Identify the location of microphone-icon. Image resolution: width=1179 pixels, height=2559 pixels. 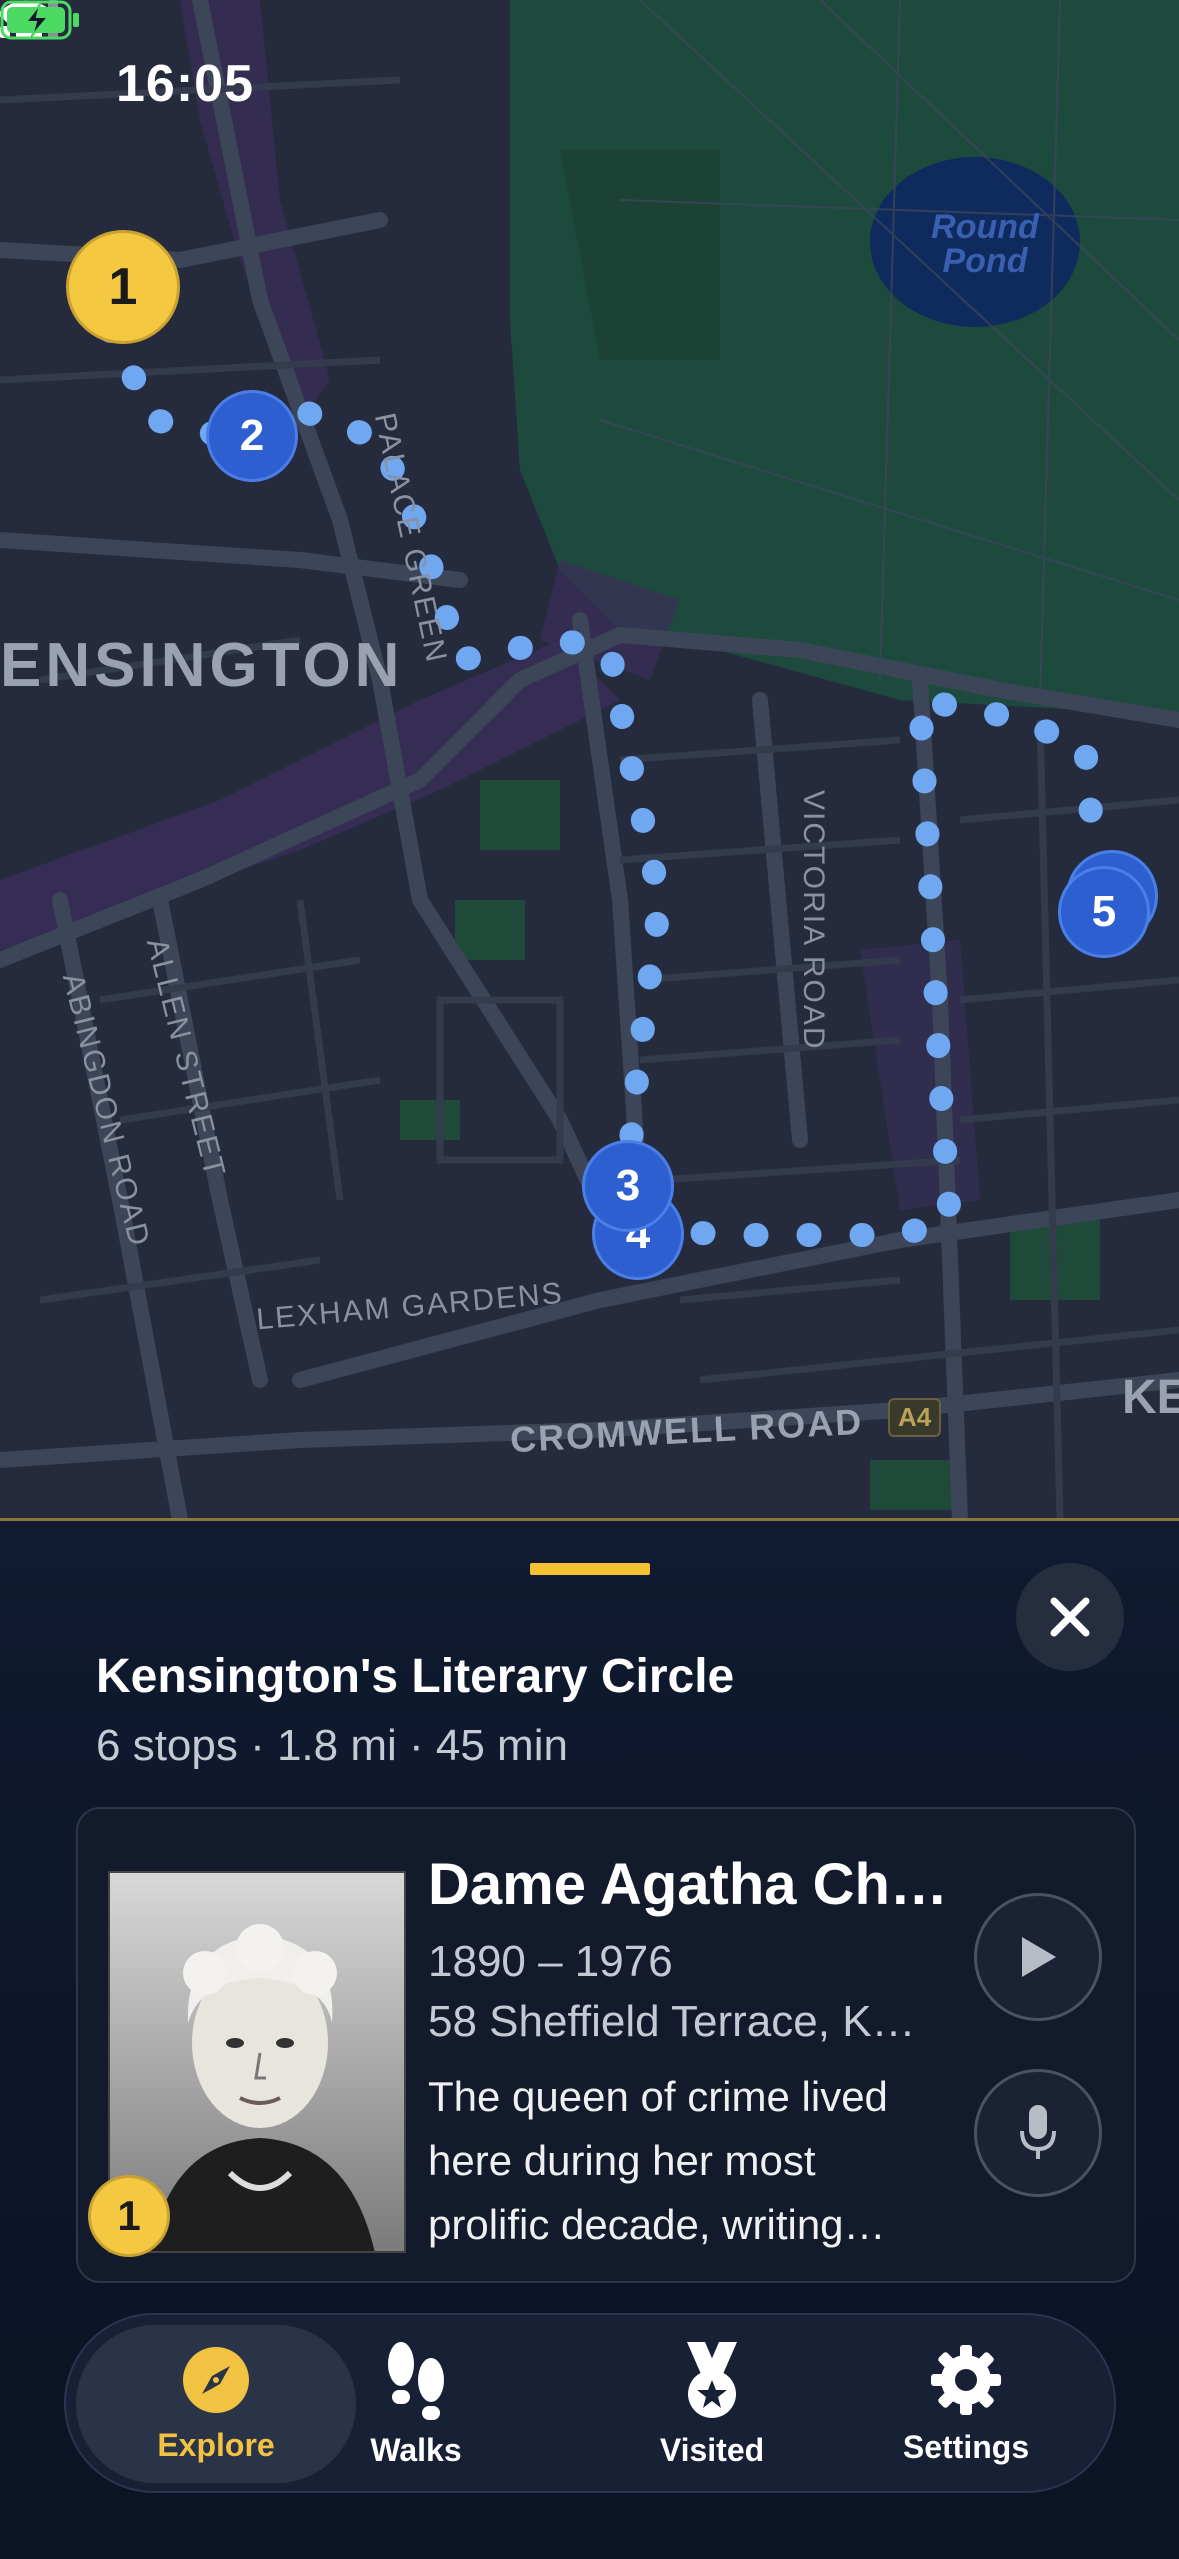
(1038, 2132).